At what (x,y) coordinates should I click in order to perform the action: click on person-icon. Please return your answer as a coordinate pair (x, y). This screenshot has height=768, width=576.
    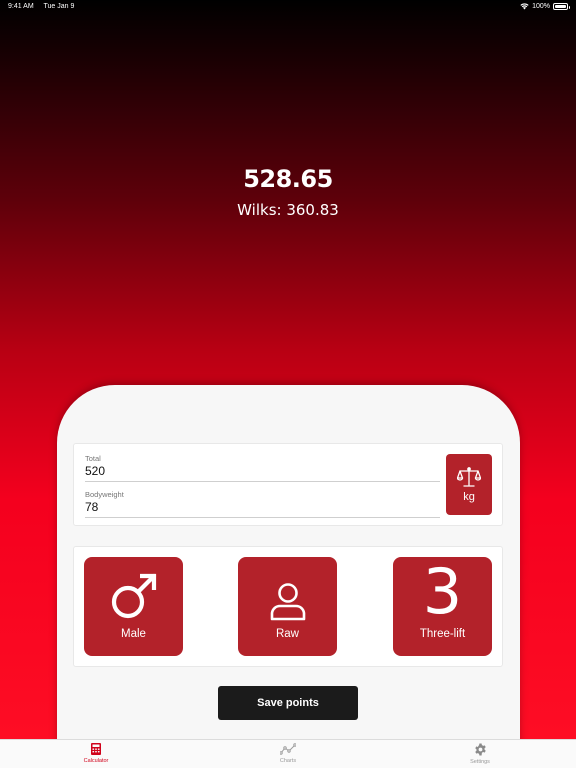
    Looking at the image, I should click on (287, 602).